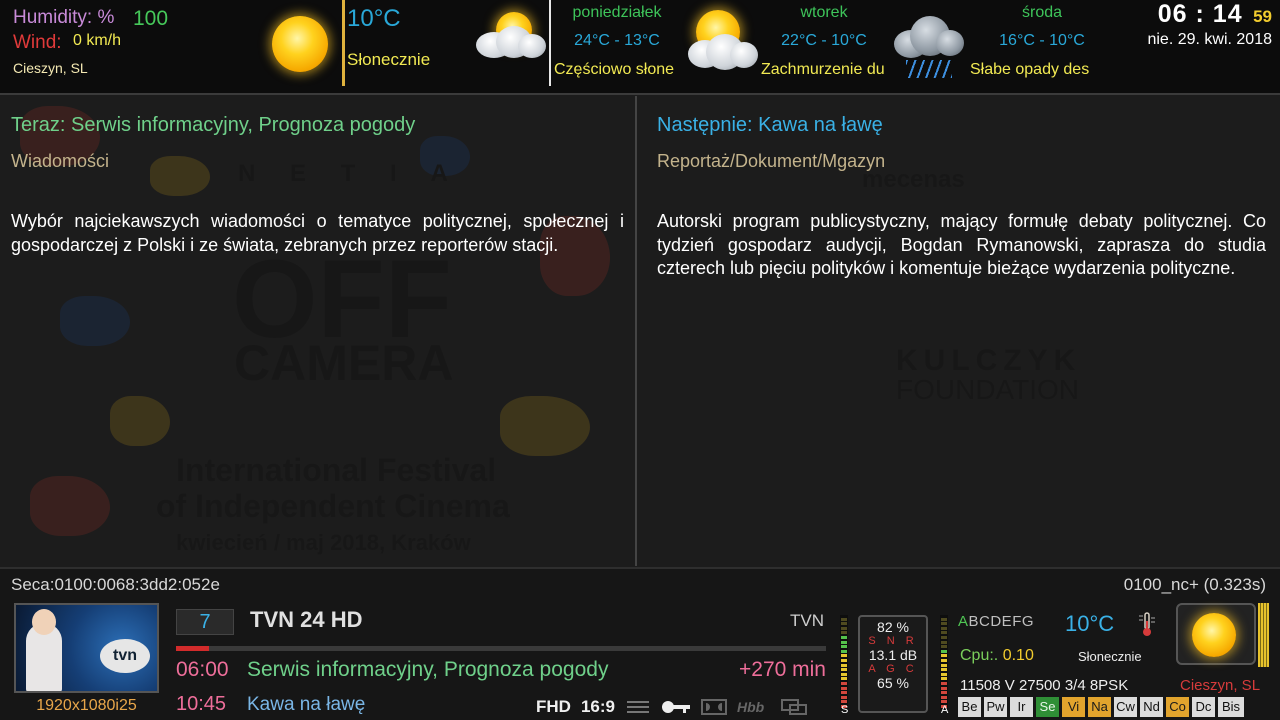  Describe the element at coordinates (389, 59) in the screenshot. I see `current-condition: Słonecznie` at that location.